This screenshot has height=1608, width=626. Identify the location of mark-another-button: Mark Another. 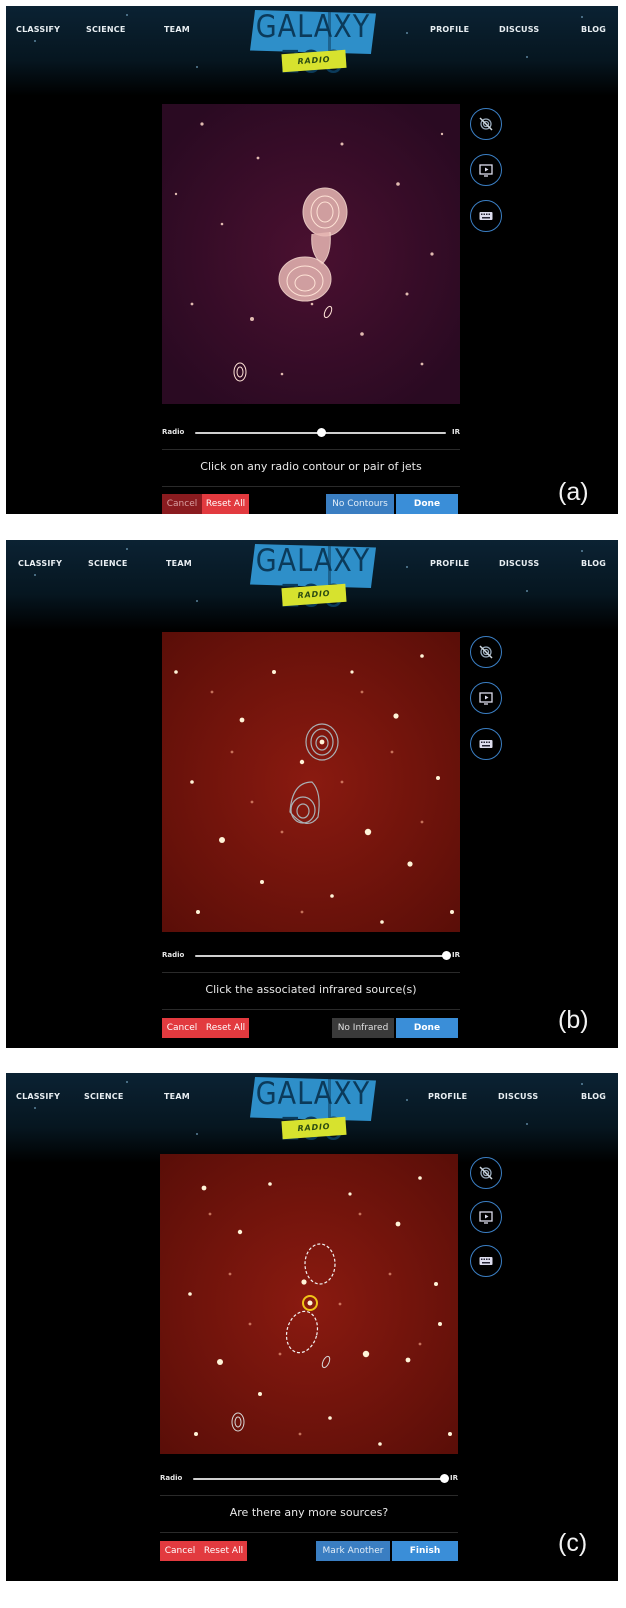
(353, 1551).